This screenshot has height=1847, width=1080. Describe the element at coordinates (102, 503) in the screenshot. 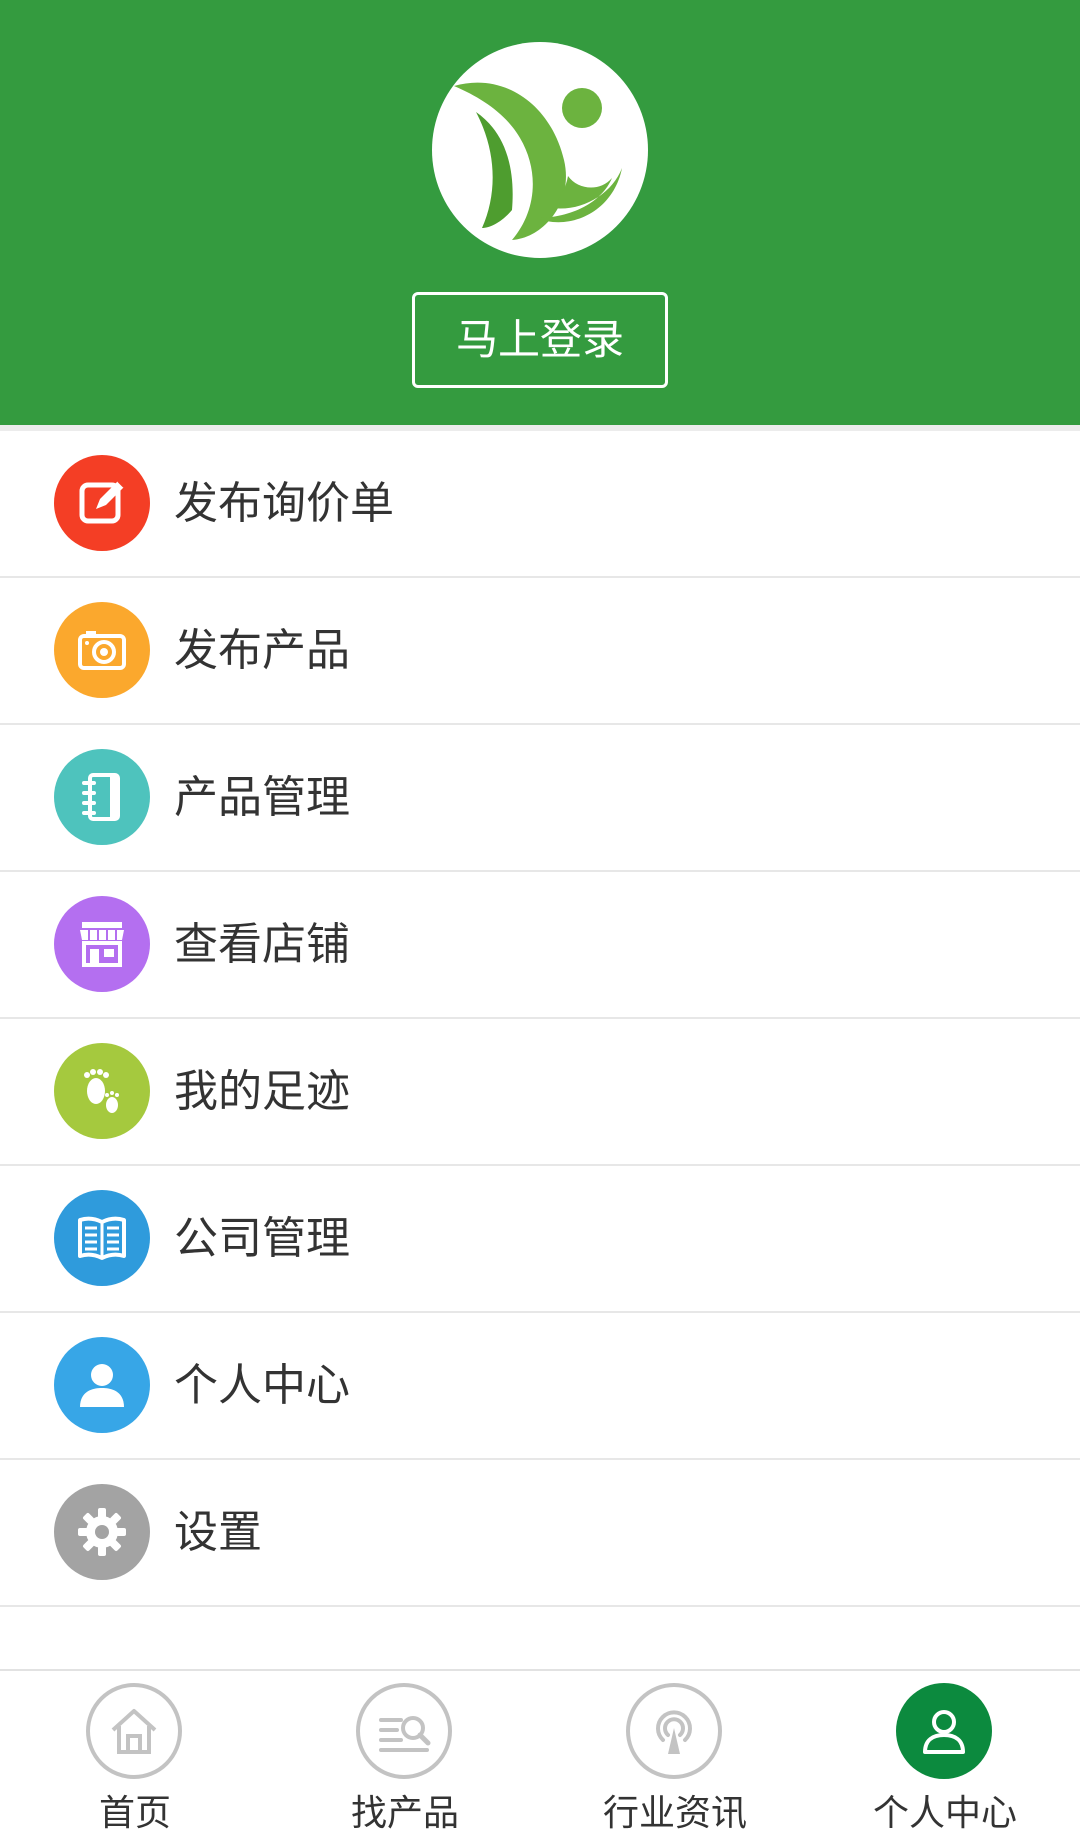

I see `edit-icon` at that location.